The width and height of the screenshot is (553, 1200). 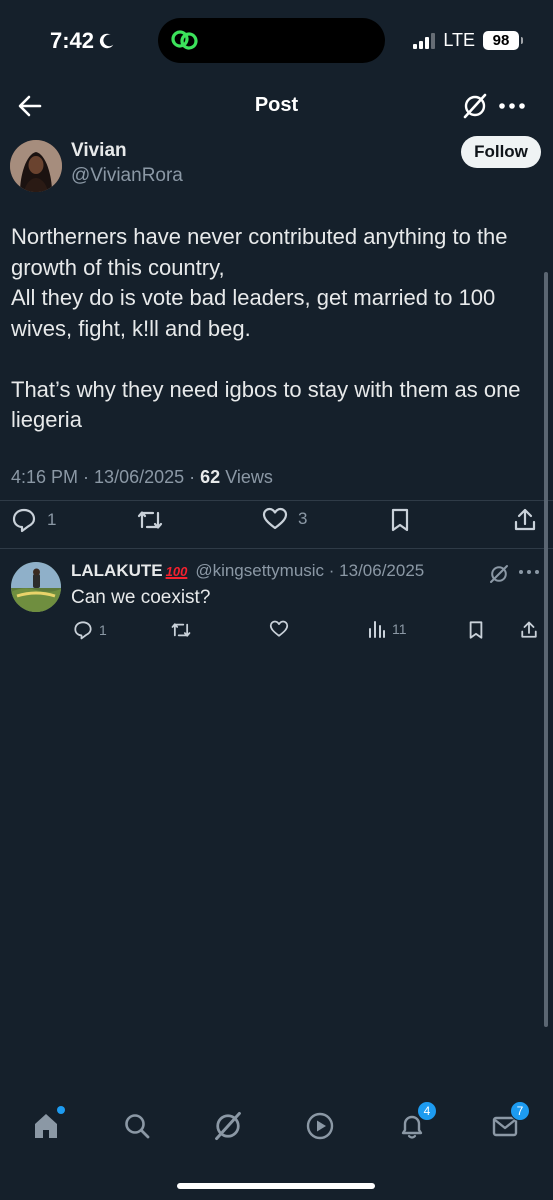 I want to click on repost-button, so click(x=150, y=520).